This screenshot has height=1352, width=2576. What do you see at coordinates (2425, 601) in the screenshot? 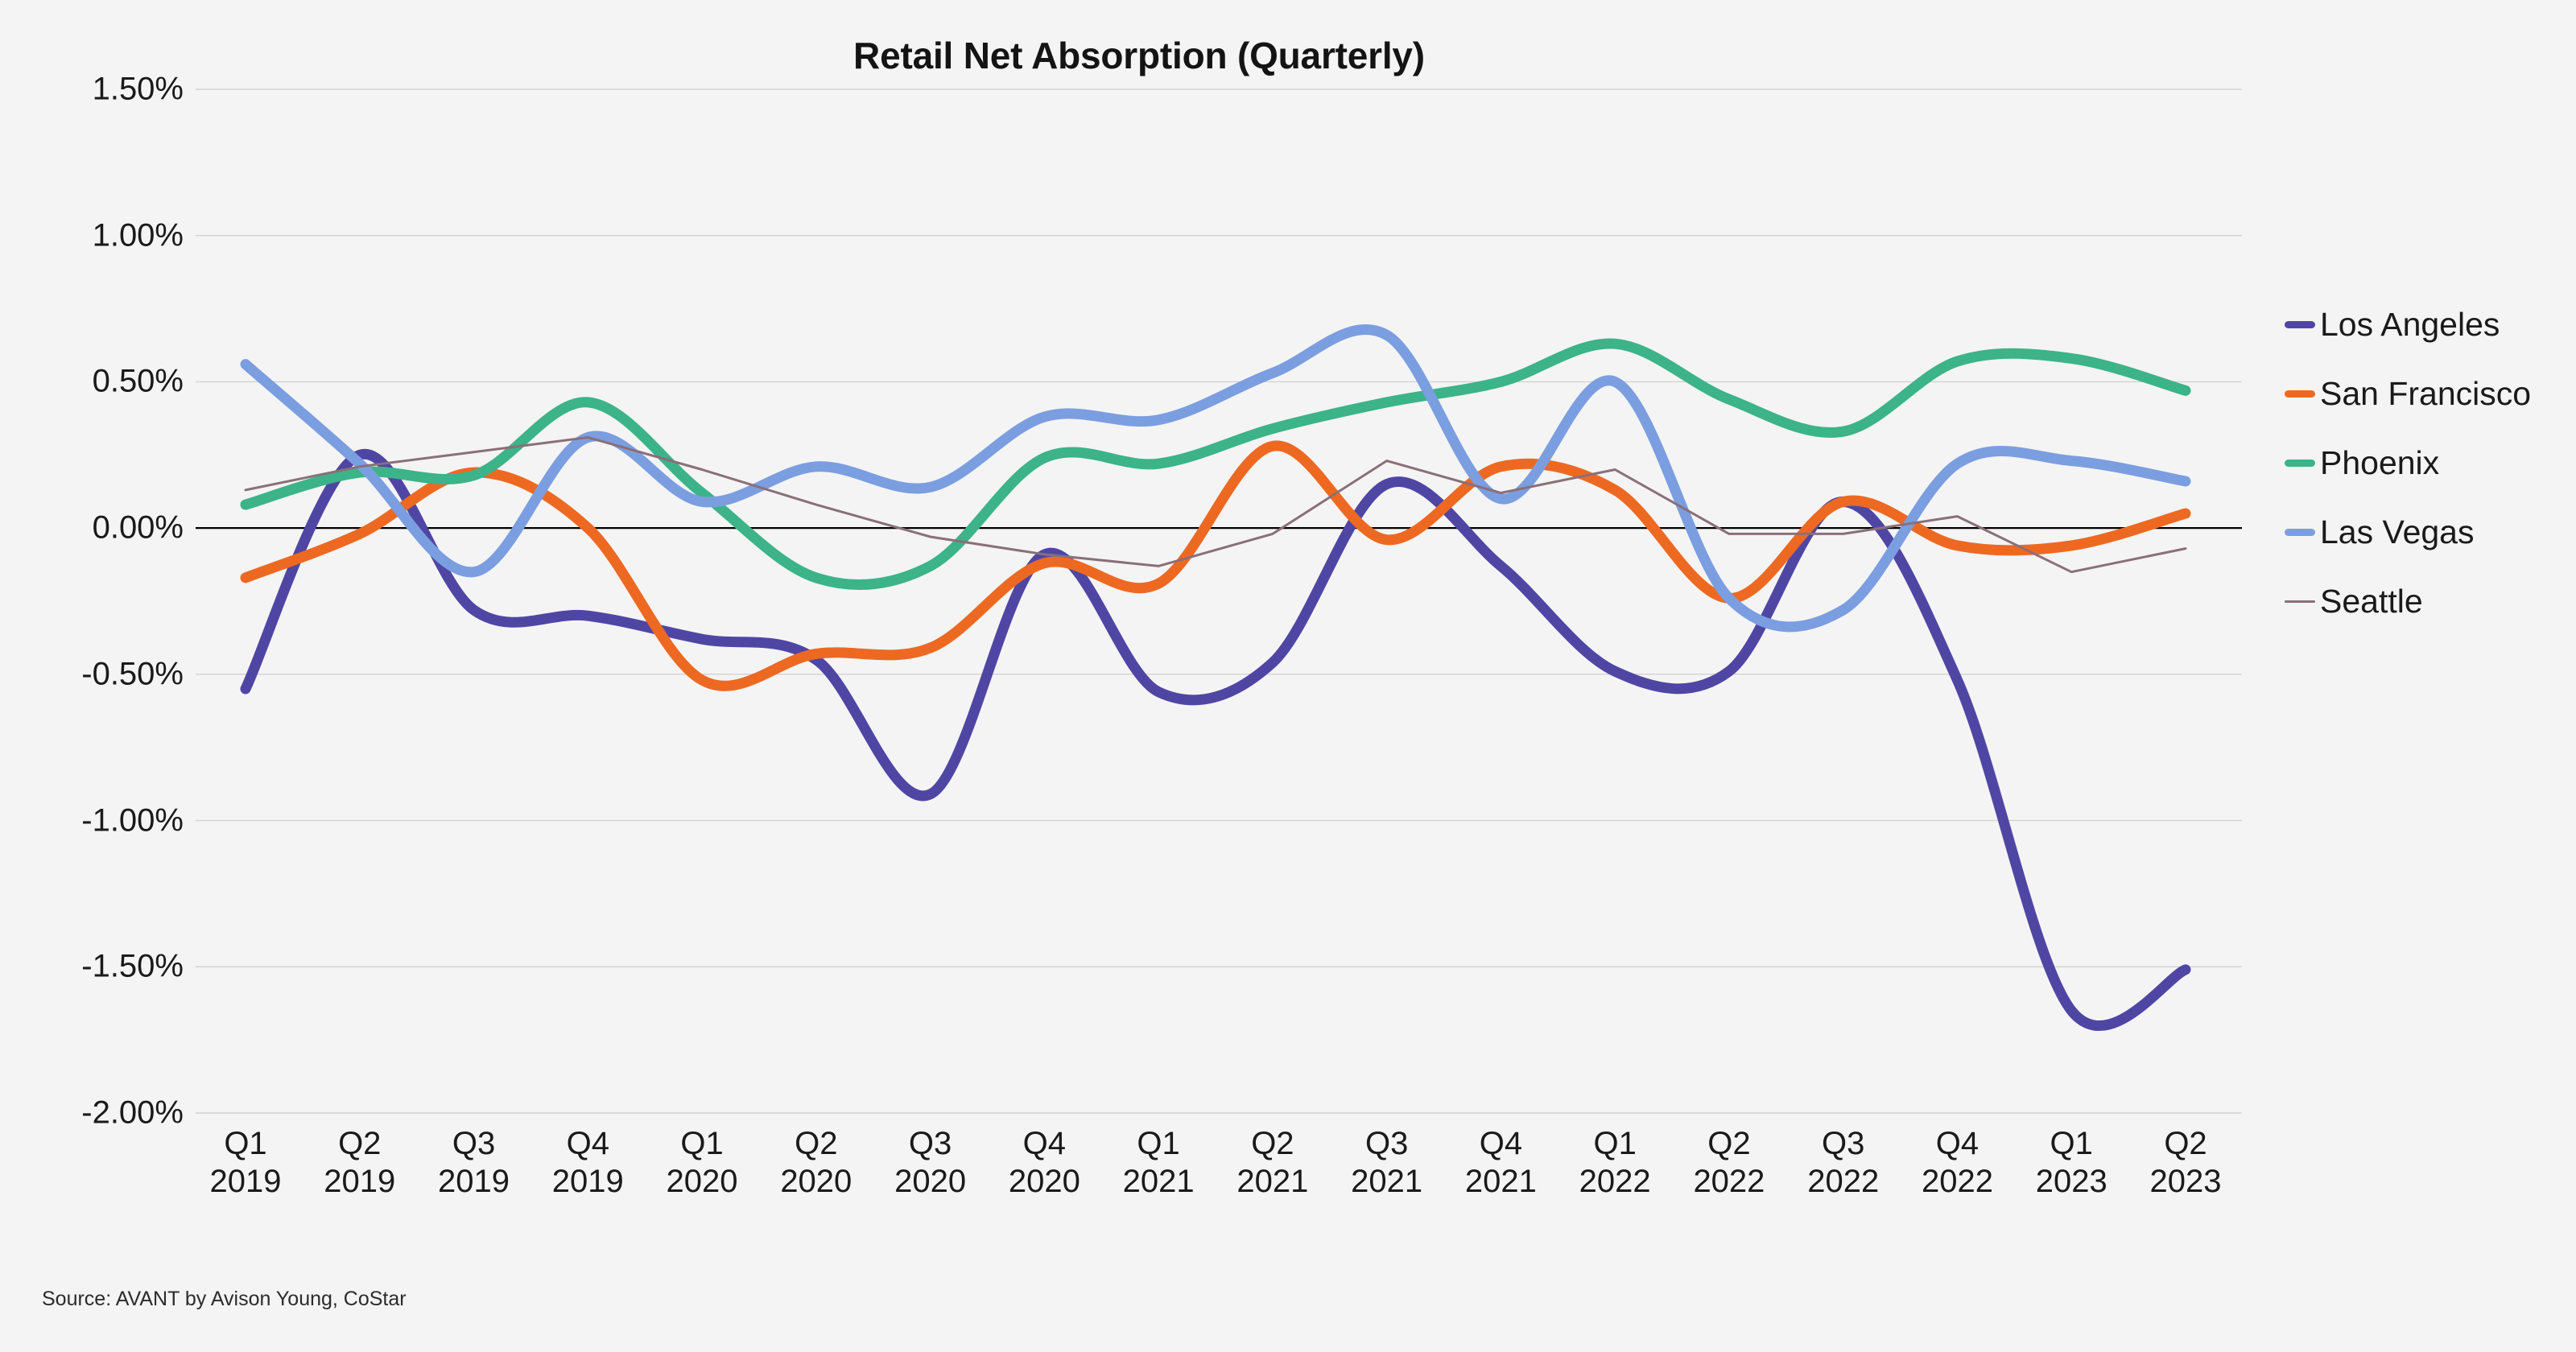
I see `legend-item-seattle: Seattle` at bounding box center [2425, 601].